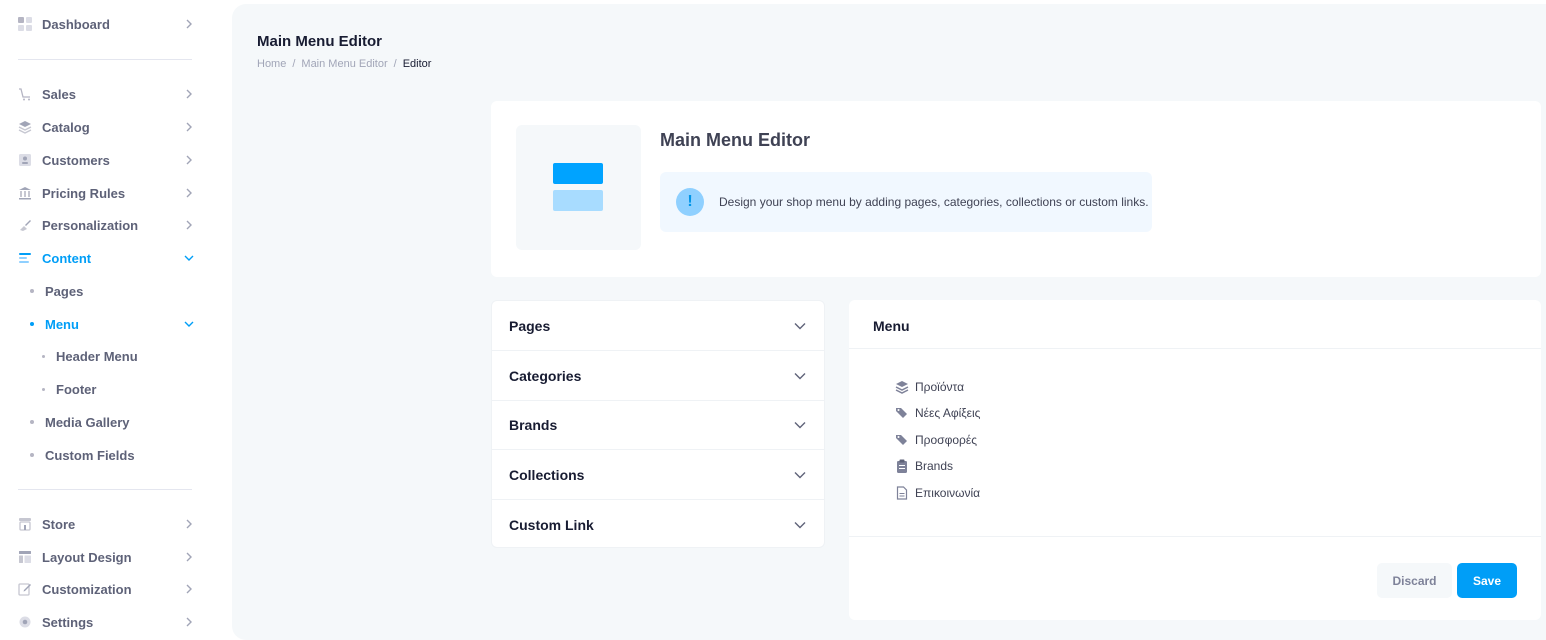 Image resolution: width=1546 pixels, height=640 pixels. I want to click on sidebar-item-label: Layout Design, so click(87, 557).